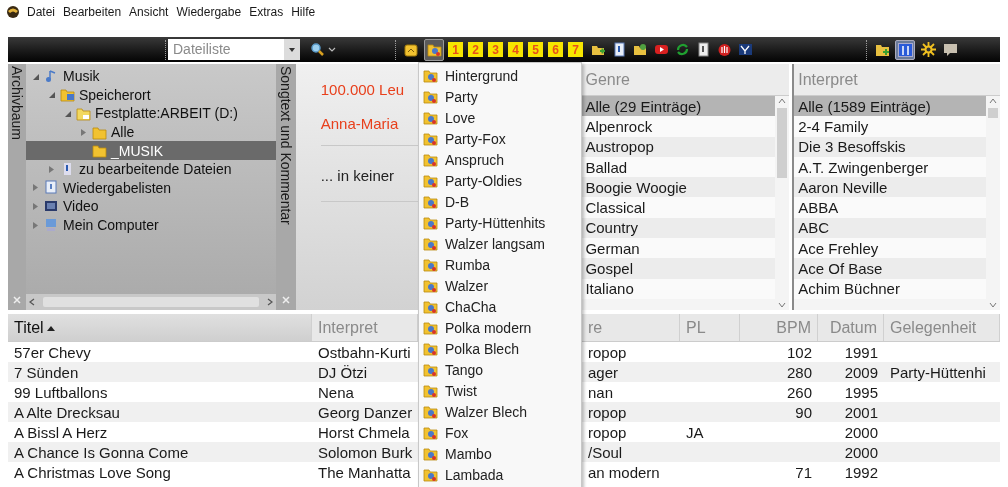 Image resolution: width=1008 pixels, height=487 pixels. Describe the element at coordinates (269, 302) in the screenshot. I see `scroll-right-icon` at that location.